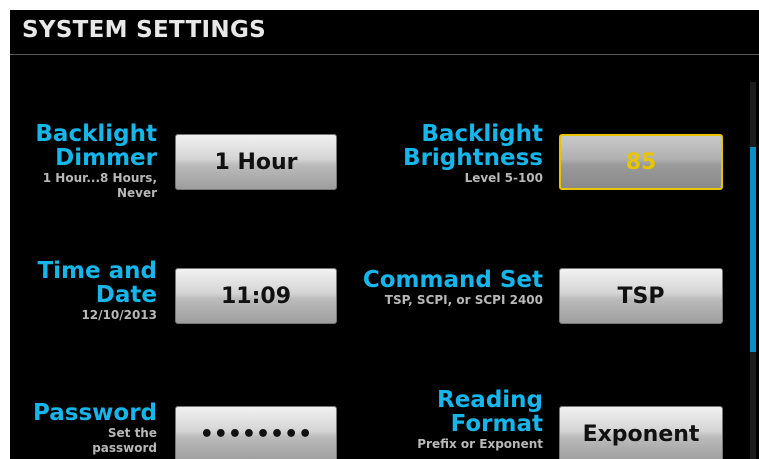 Image resolution: width=759 pixels, height=459 pixels. What do you see at coordinates (463, 300) in the screenshot?
I see `command-set-hint: TSP, SCPI, or SCPI 2400` at bounding box center [463, 300].